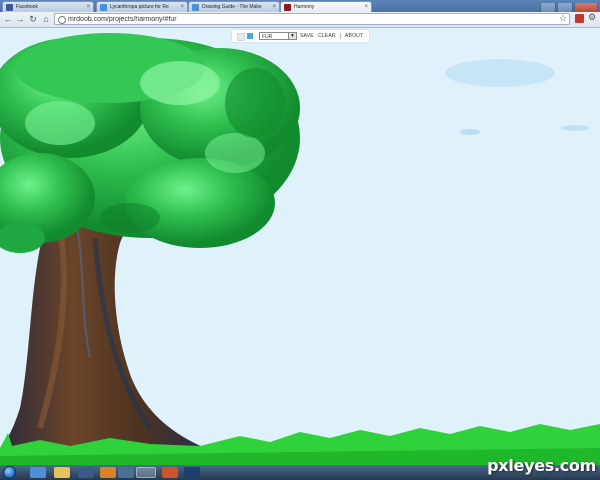 Image resolution: width=600 pixels, height=480 pixels. I want to click on divider, so click(340, 36).